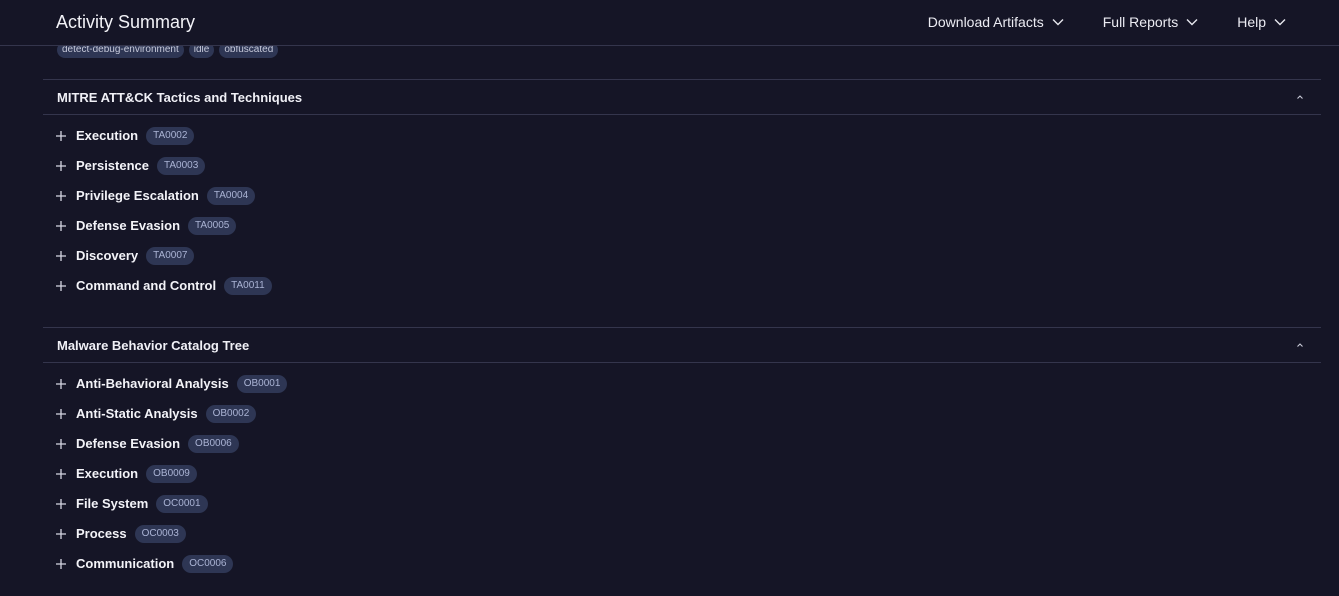 The image size is (1339, 596). I want to click on download-artifacts-menu: Download Artifacts, so click(996, 22).